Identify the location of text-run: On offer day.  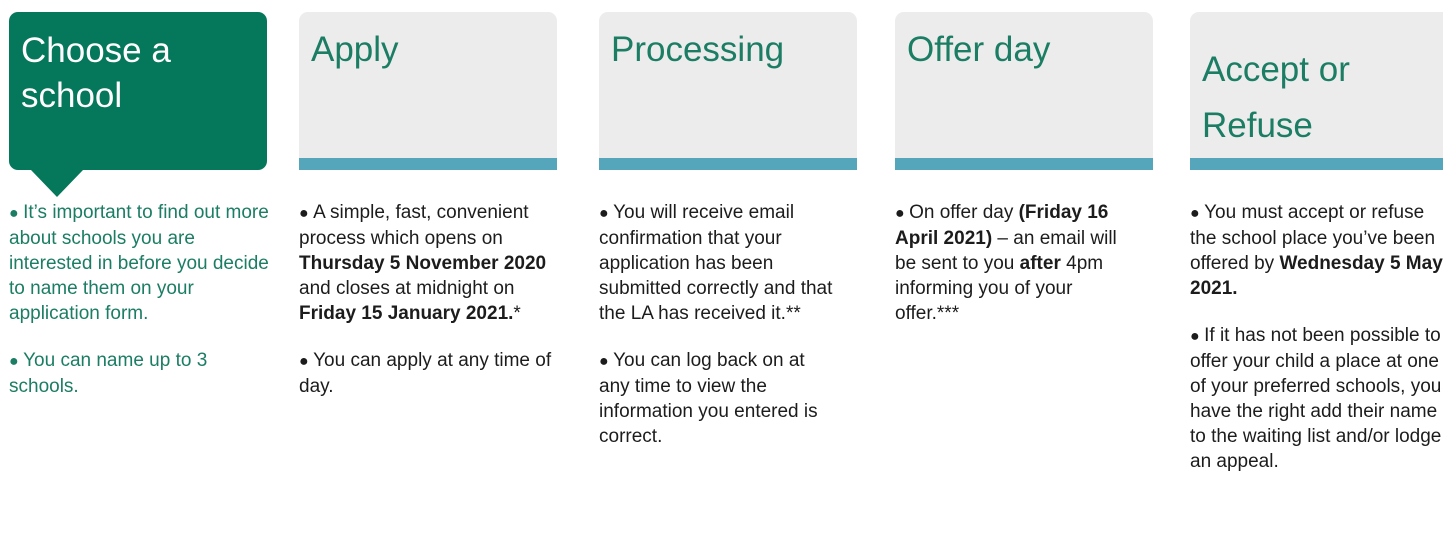
(964, 212).